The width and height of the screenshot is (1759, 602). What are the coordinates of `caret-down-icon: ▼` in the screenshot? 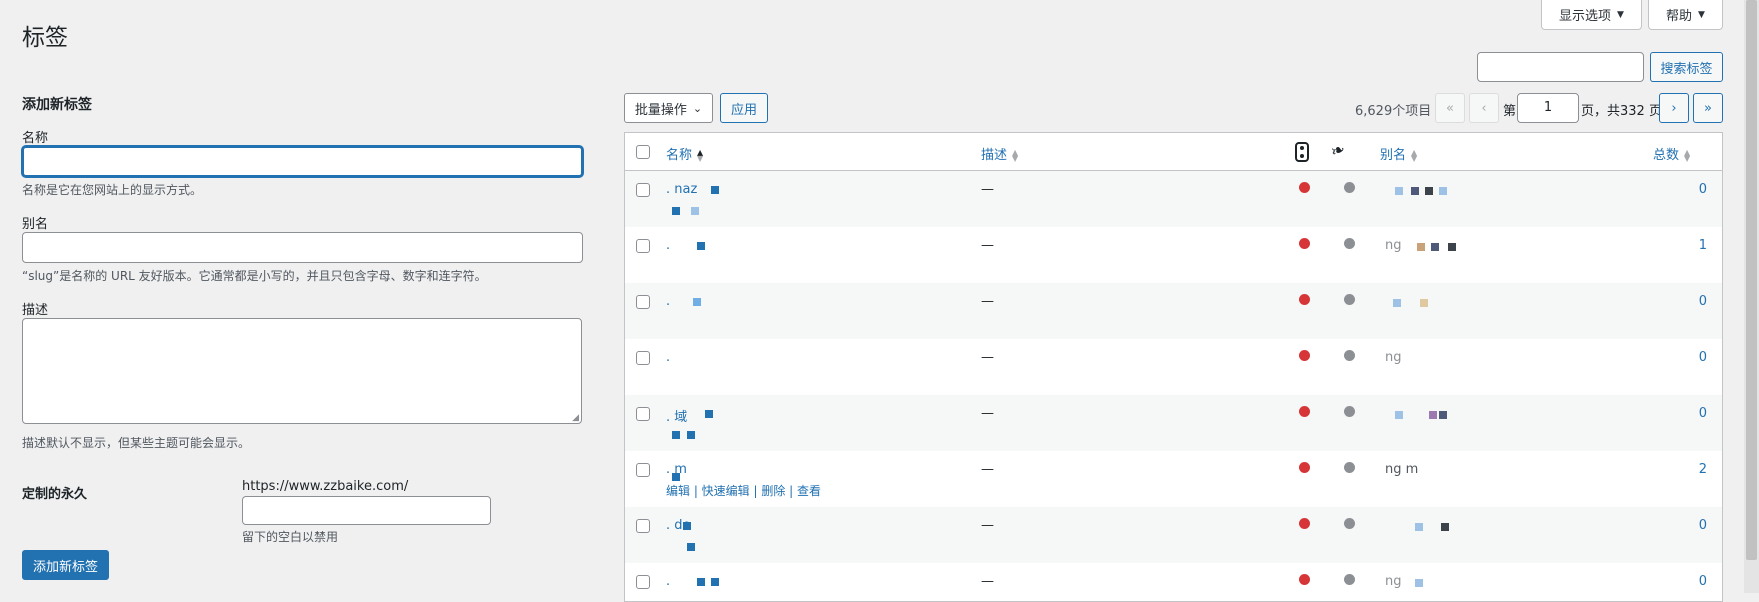 It's located at (1620, 14).